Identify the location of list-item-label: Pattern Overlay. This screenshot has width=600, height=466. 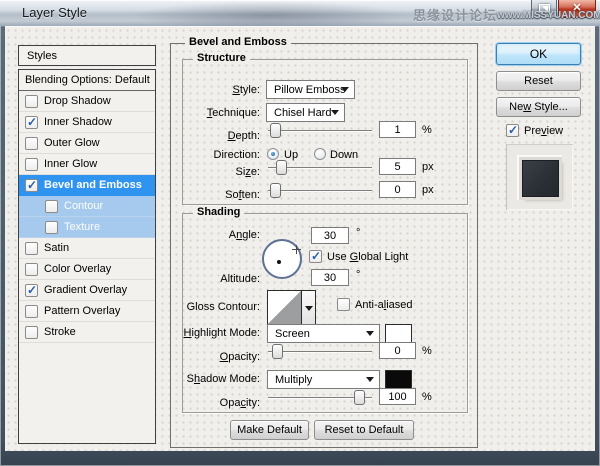
(82, 311).